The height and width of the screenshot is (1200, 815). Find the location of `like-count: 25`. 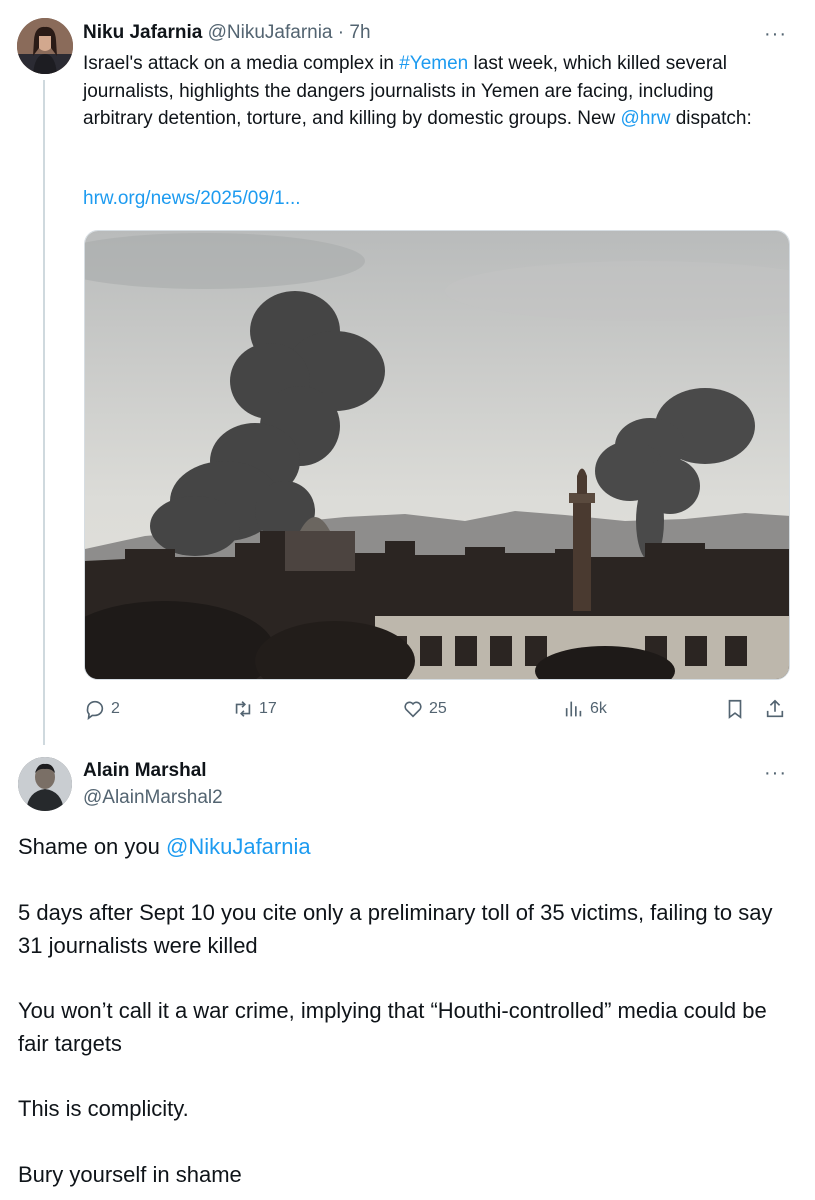

like-count: 25 is located at coordinates (438, 708).